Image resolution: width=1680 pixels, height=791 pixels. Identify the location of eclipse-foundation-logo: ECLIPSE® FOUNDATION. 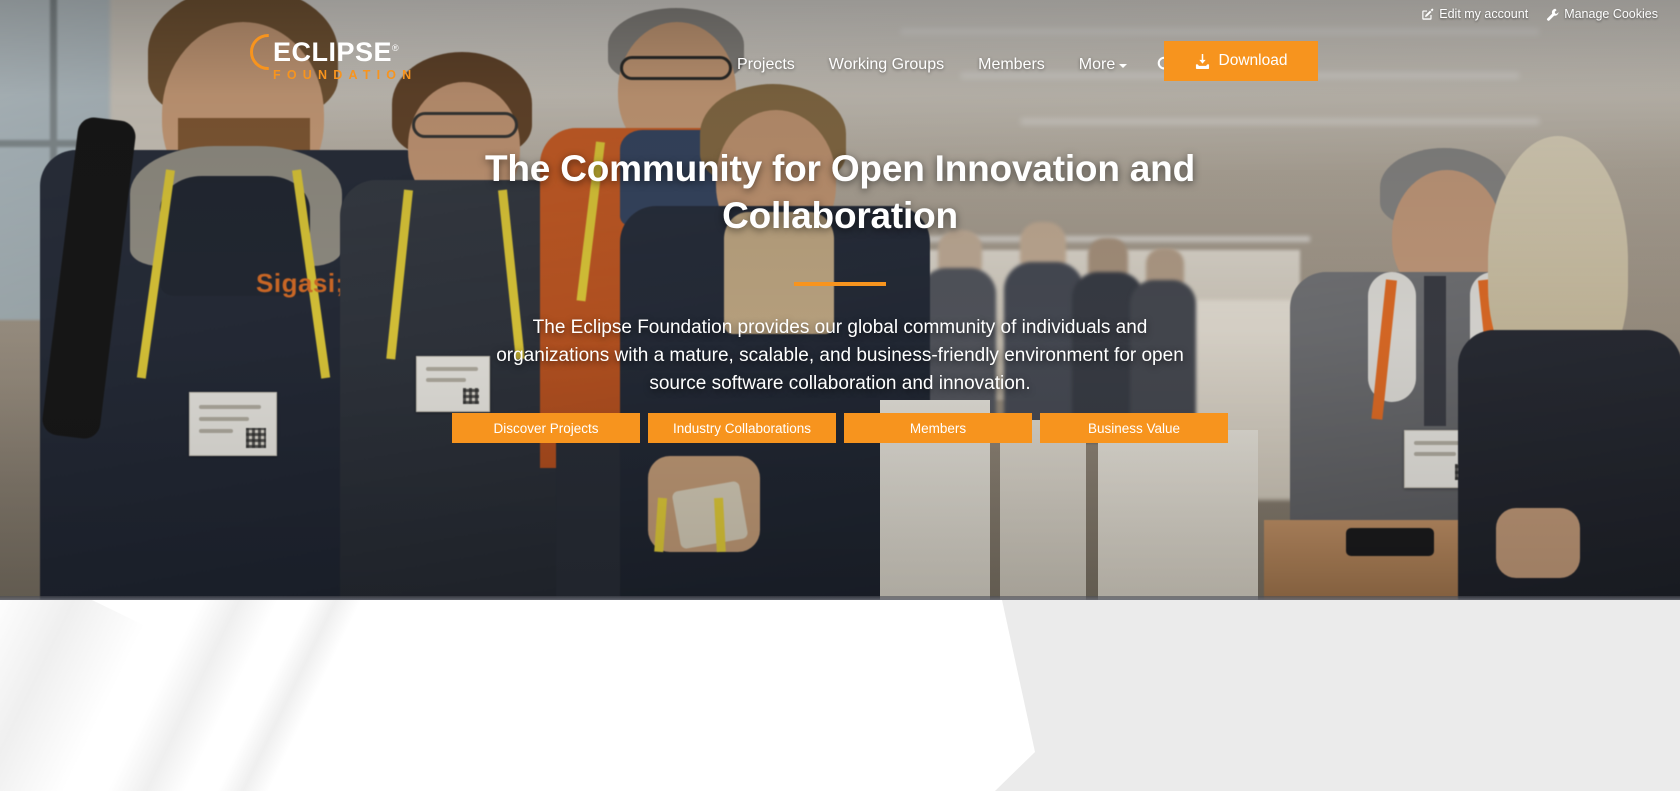
(333, 57).